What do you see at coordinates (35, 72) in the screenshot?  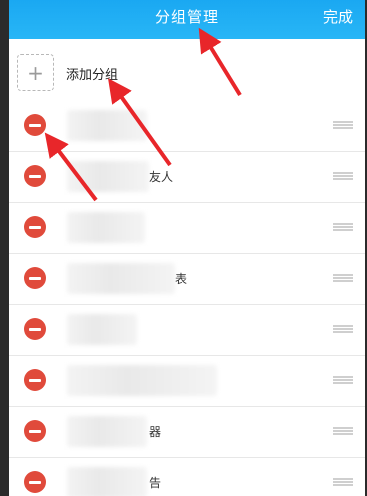 I see `plus-icon: +` at bounding box center [35, 72].